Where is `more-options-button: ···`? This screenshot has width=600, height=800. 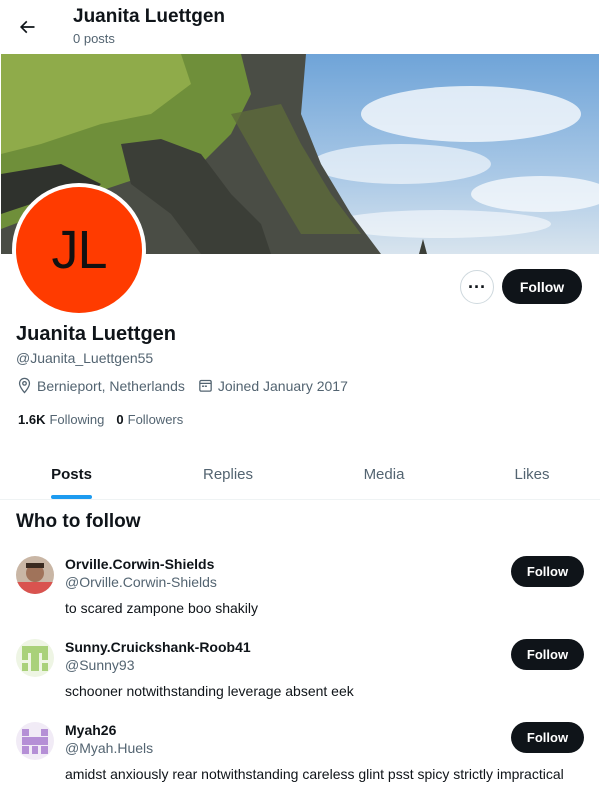
more-options-button: ··· is located at coordinates (477, 287).